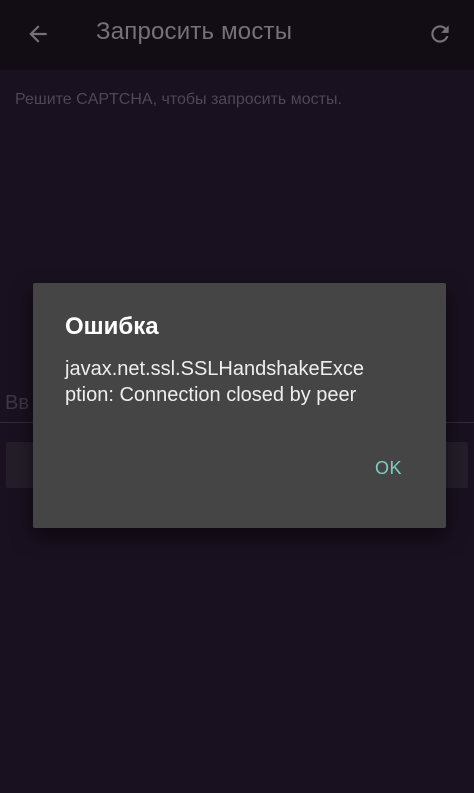  Describe the element at coordinates (112, 326) in the screenshot. I see `dialog-title: Ошибка` at that location.